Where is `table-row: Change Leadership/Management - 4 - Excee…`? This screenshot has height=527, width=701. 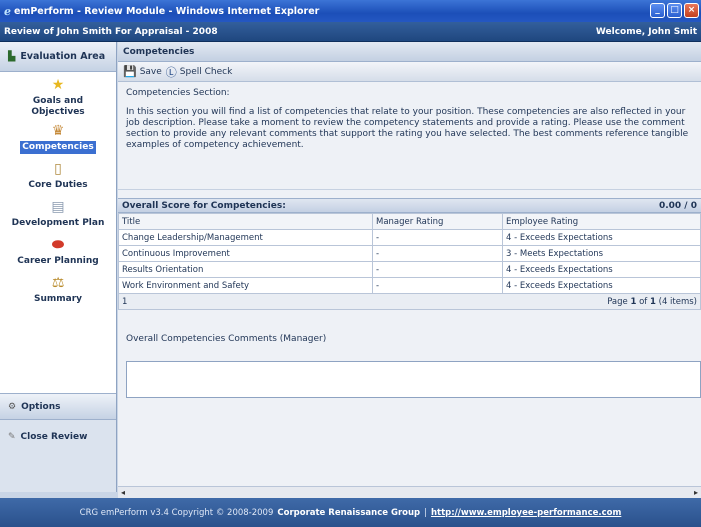
table-row: Change Leadership/Management - 4 - Excee… is located at coordinates (409, 237).